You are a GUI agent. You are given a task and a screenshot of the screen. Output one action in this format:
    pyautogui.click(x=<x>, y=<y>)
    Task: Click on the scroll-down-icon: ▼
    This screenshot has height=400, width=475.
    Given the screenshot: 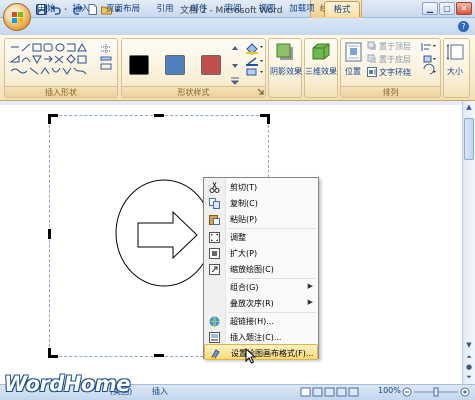 What is the action you would take?
    pyautogui.click(x=469, y=345)
    